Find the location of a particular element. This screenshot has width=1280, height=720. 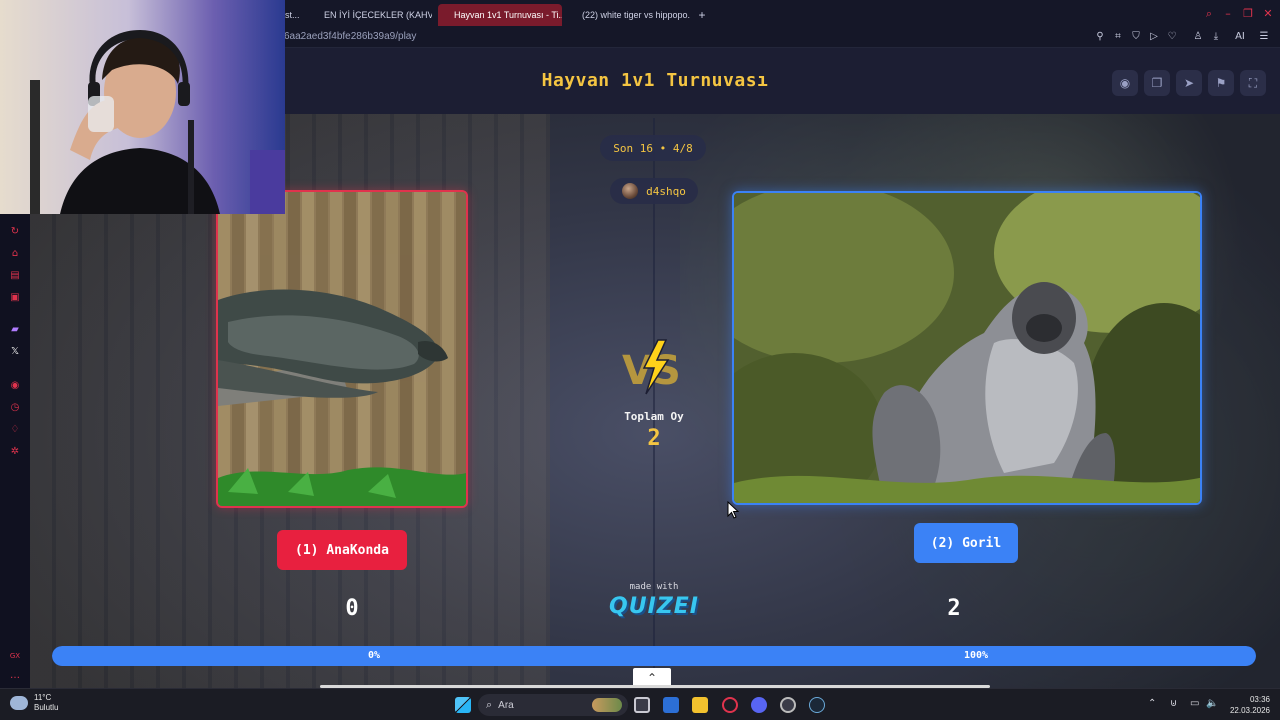

anaconda-image is located at coordinates (342, 349).